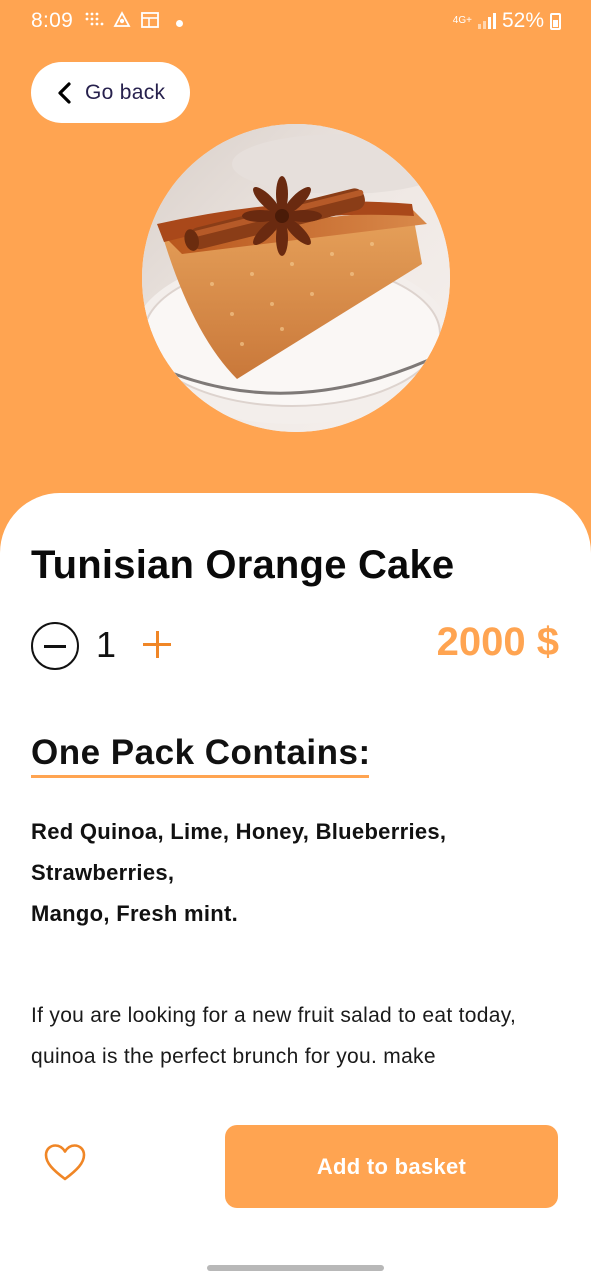 This screenshot has height=1280, width=591. I want to click on ingredients-line: Mango, Fresh mint., so click(135, 913).